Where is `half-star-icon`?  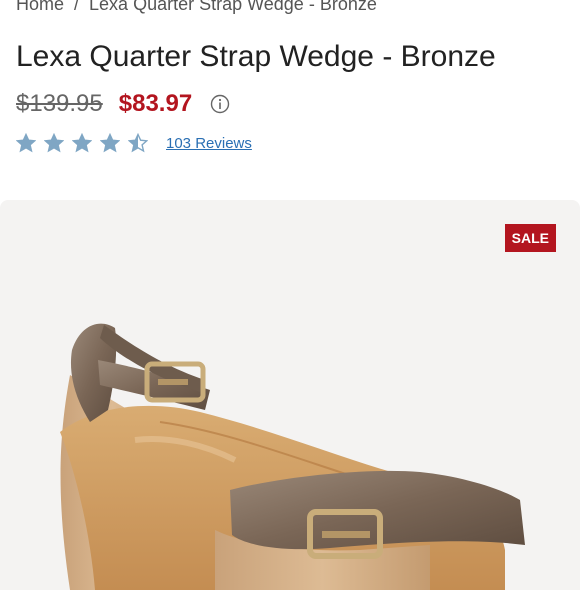
half-star-icon is located at coordinates (138, 143).